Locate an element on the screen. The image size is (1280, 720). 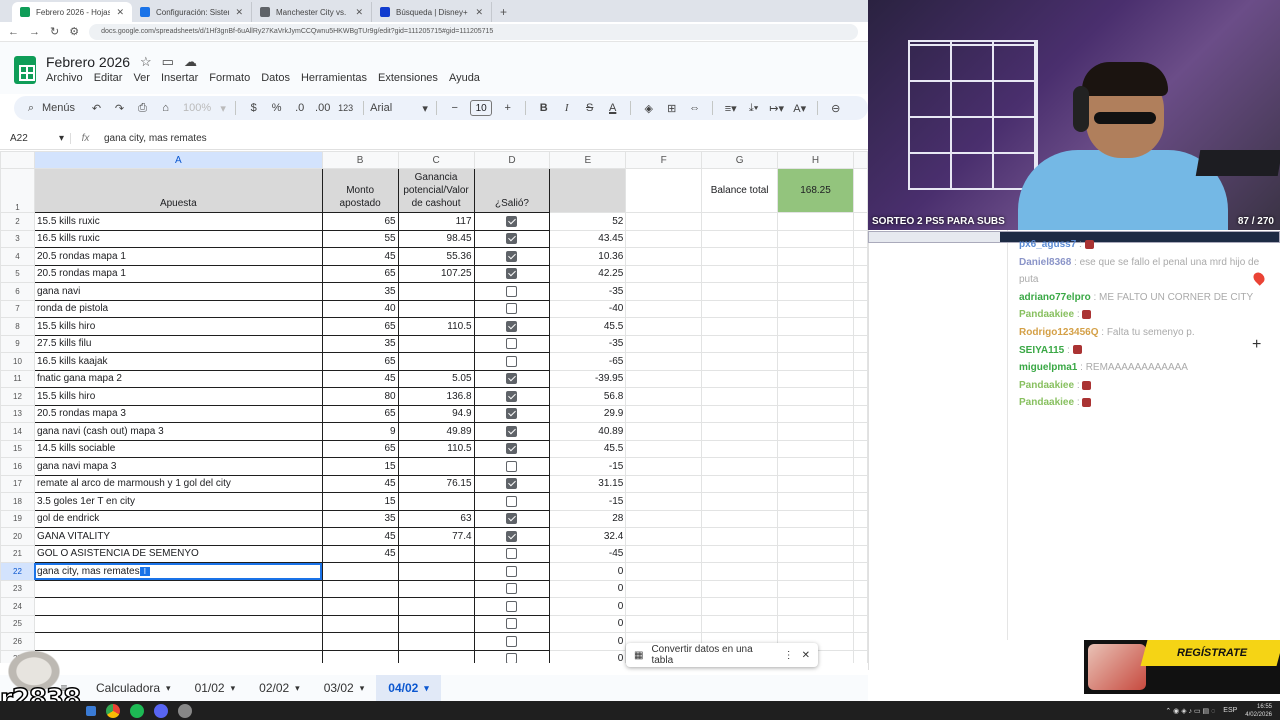
row-header: 21 is located at coordinates (17, 553).